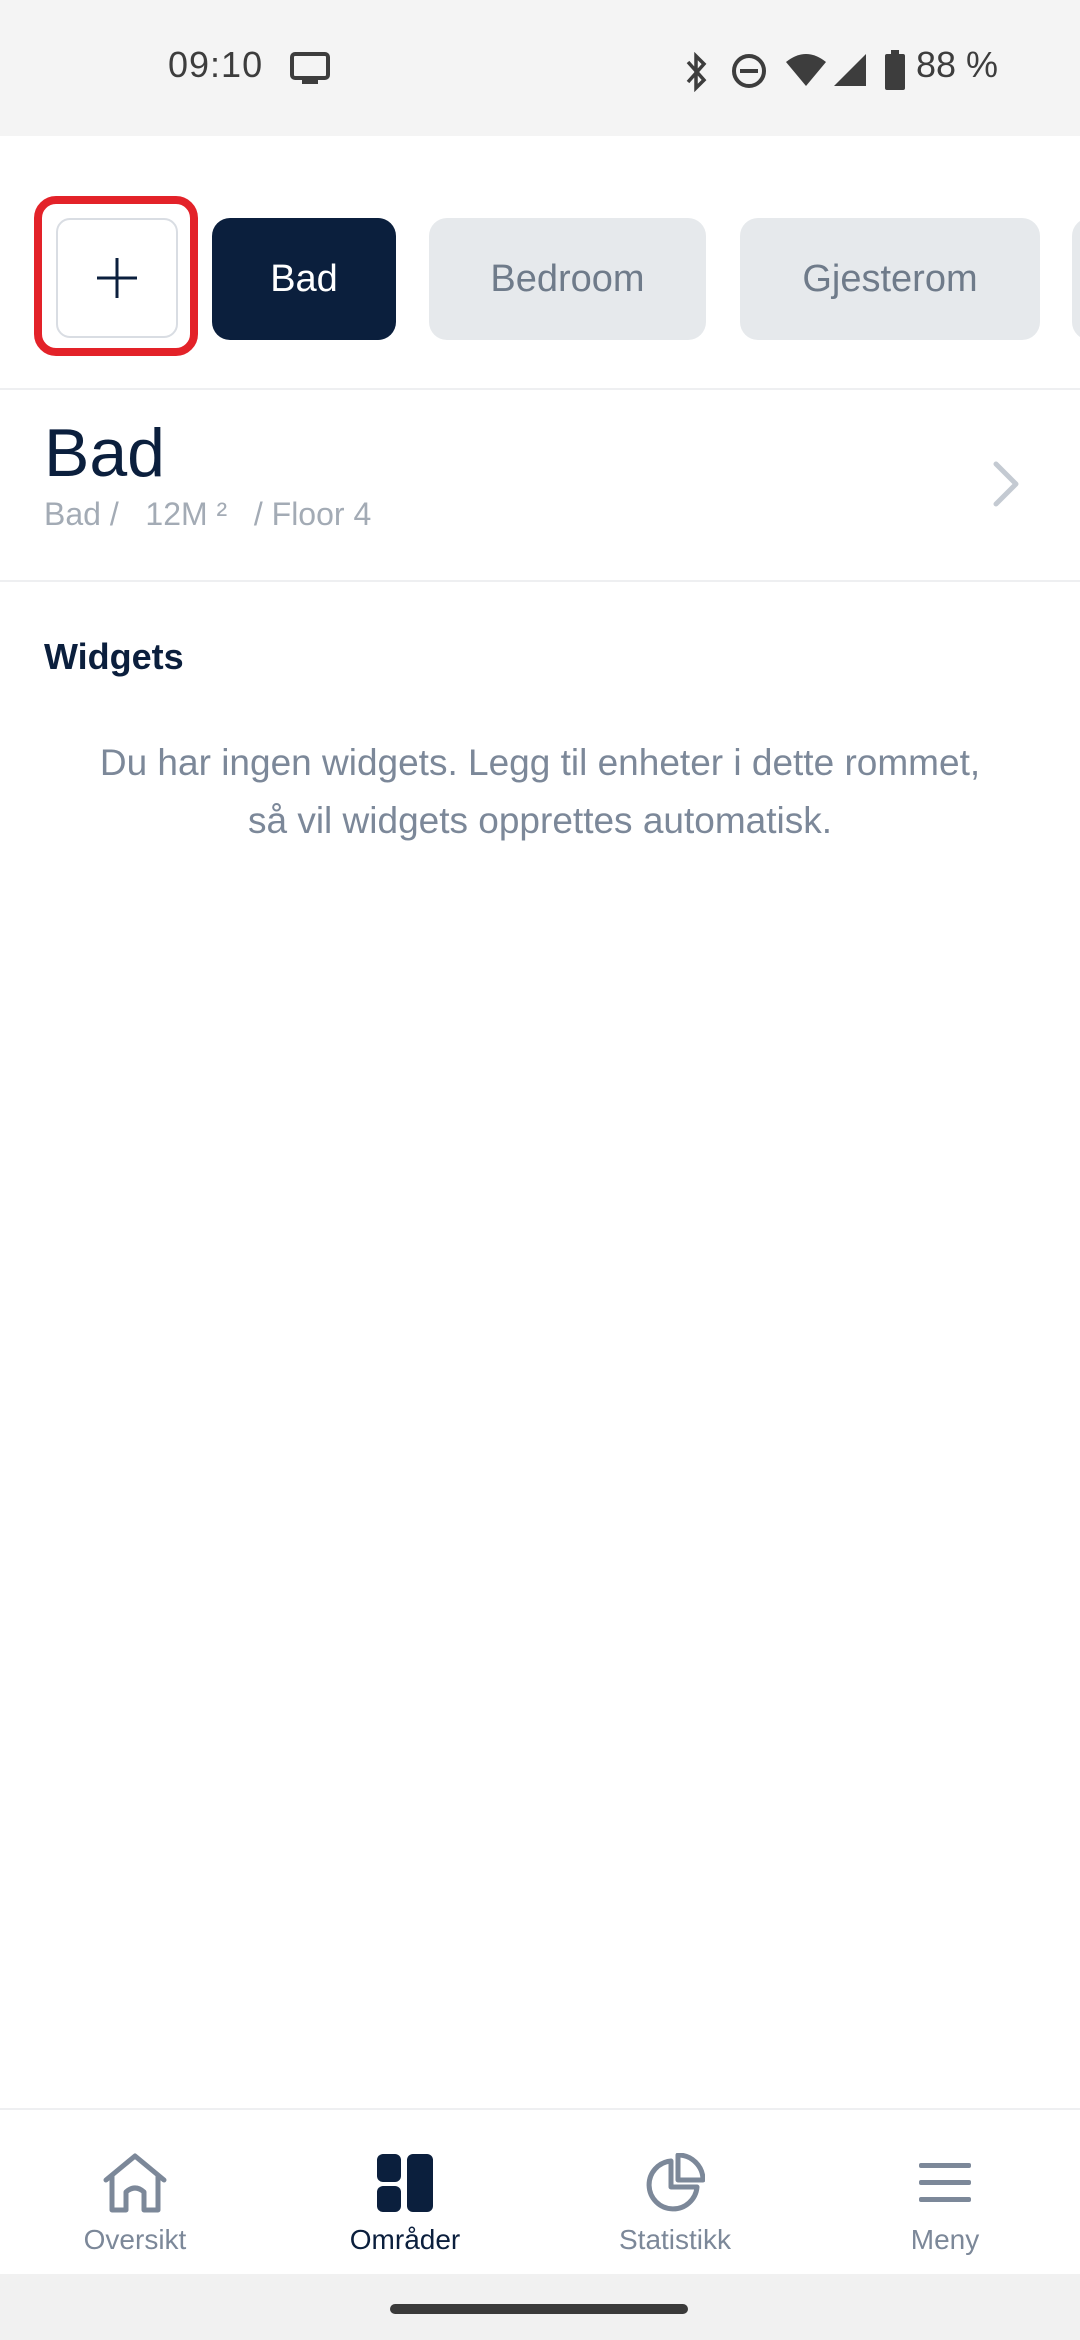 The height and width of the screenshot is (2340, 1080). I want to click on room-tabs: Bad Bedroom Gjesterom, so click(540, 281).